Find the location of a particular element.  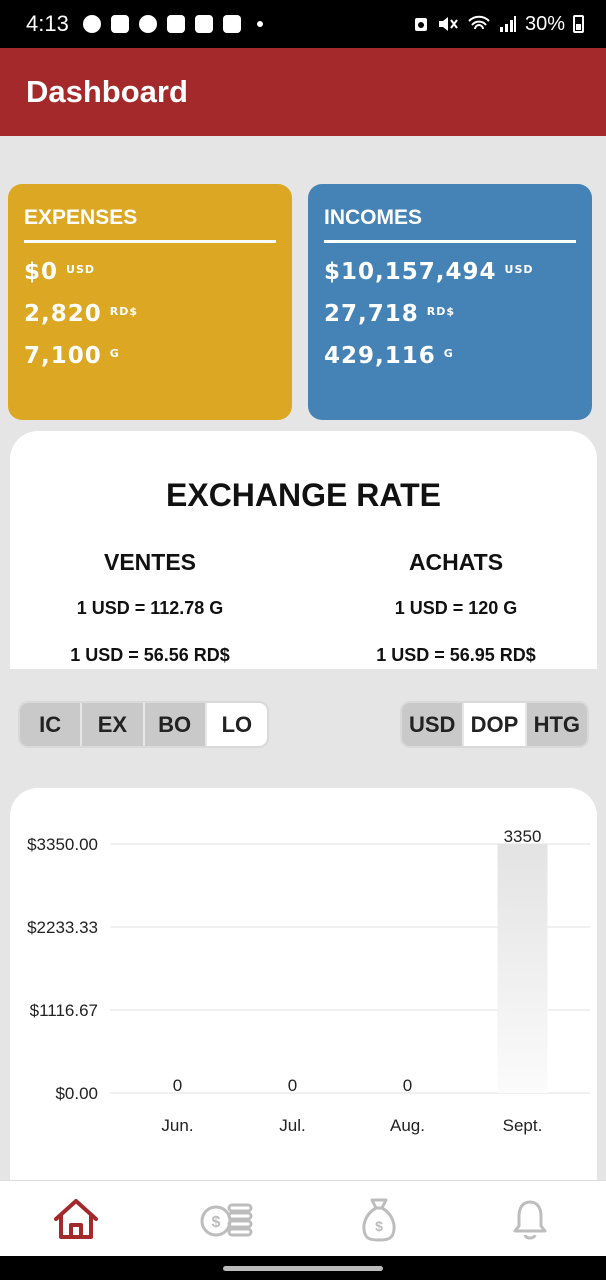

y-tick-label: $1116.67 is located at coordinates (64, 1010).